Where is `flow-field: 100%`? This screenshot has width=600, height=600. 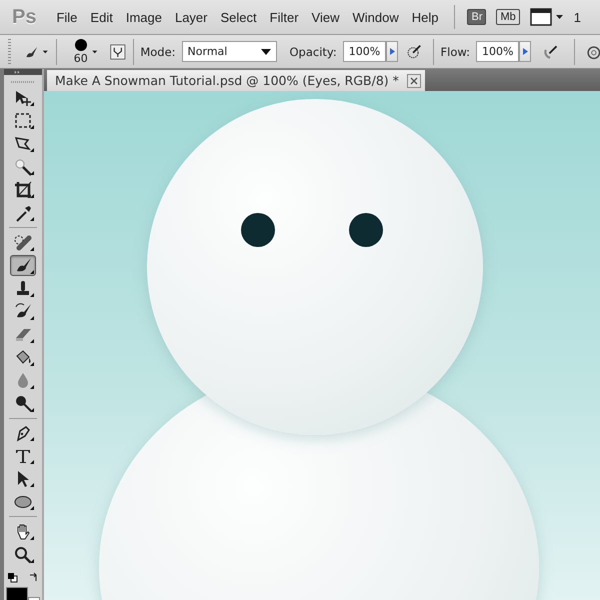 flow-field: 100% is located at coordinates (498, 51).